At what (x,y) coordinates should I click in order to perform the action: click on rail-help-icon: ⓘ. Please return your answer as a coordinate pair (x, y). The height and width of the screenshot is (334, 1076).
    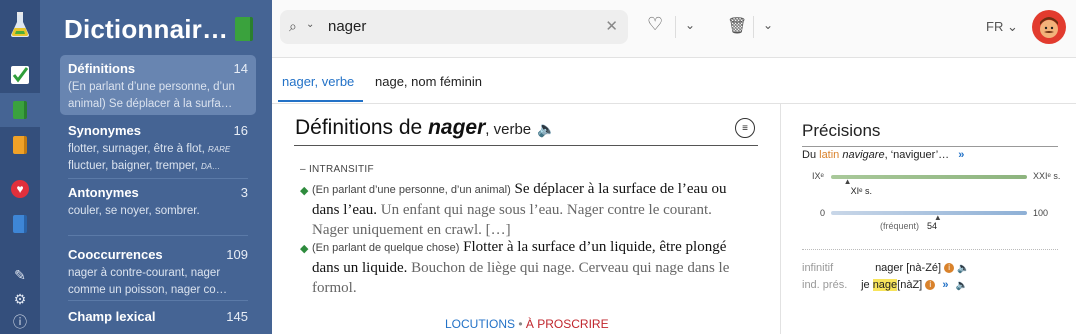
    Looking at the image, I should click on (20, 321).